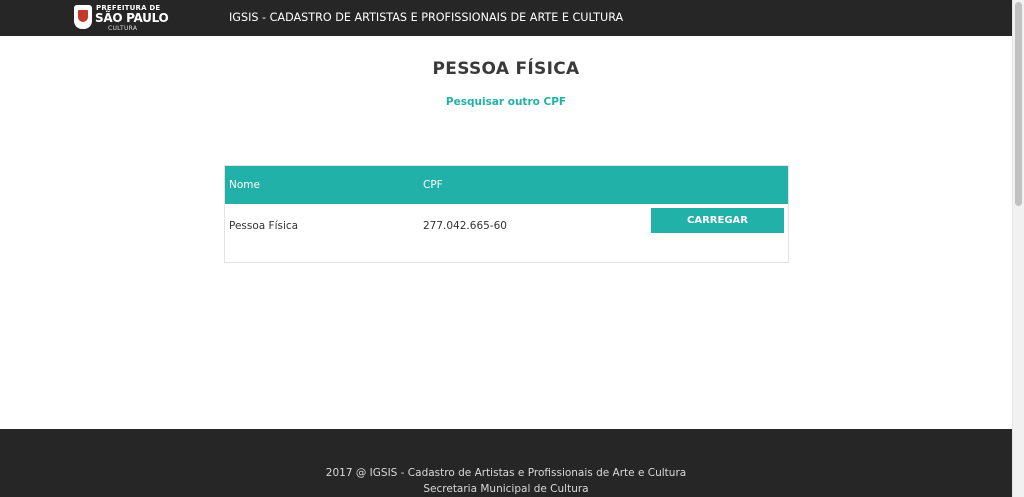  Describe the element at coordinates (264, 226) in the screenshot. I see `cell-nome: Pessoa Física` at that location.